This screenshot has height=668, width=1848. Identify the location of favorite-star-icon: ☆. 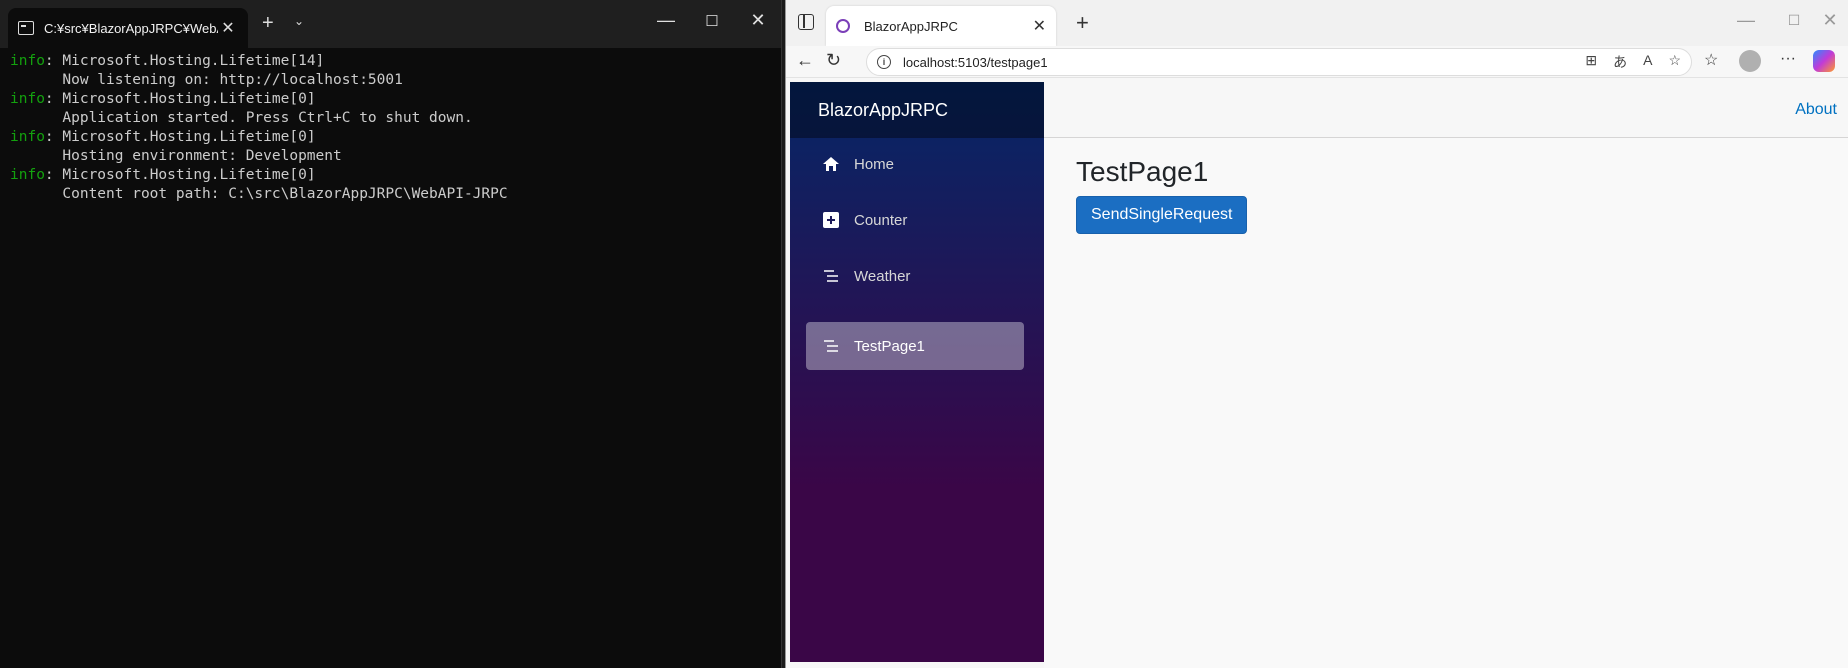
(1674, 62).